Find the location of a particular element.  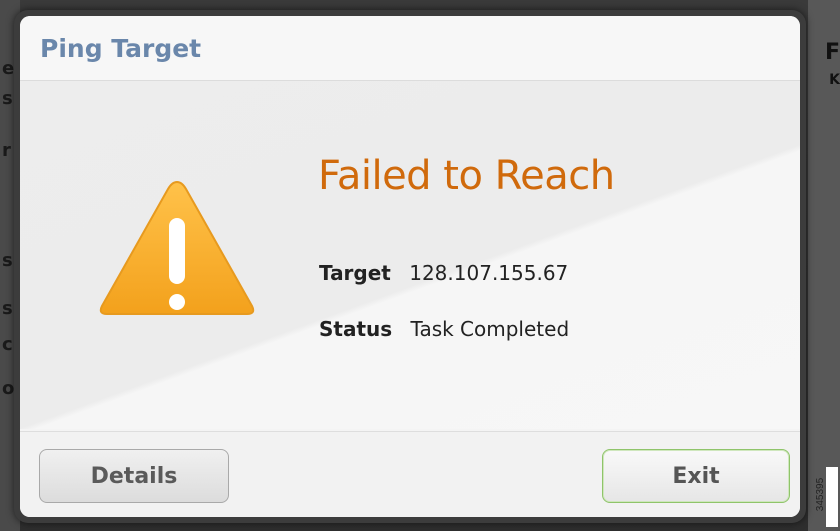

status-label: Status is located at coordinates (356, 329).